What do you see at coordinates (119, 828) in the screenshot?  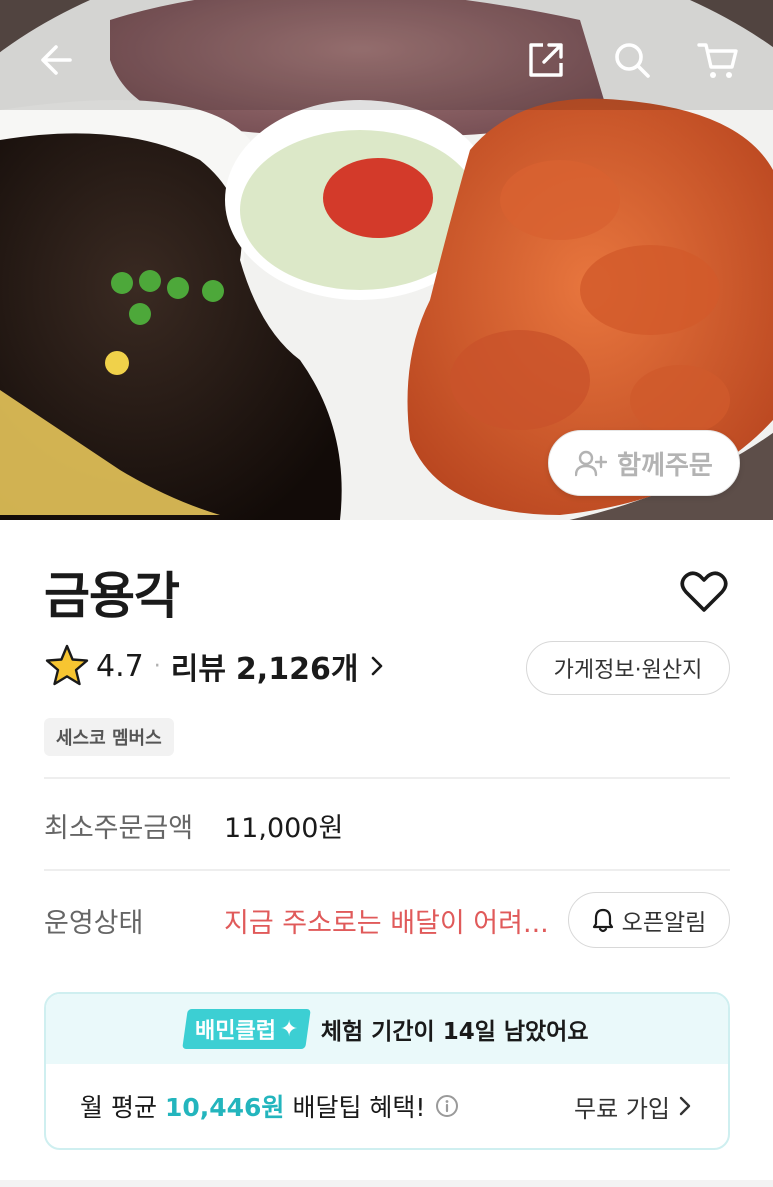 I see `min-order-label: 최소주문금액` at bounding box center [119, 828].